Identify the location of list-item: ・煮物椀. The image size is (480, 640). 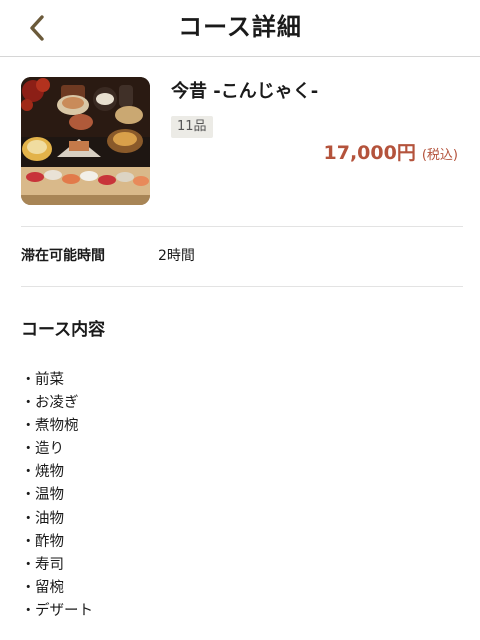
(57, 426).